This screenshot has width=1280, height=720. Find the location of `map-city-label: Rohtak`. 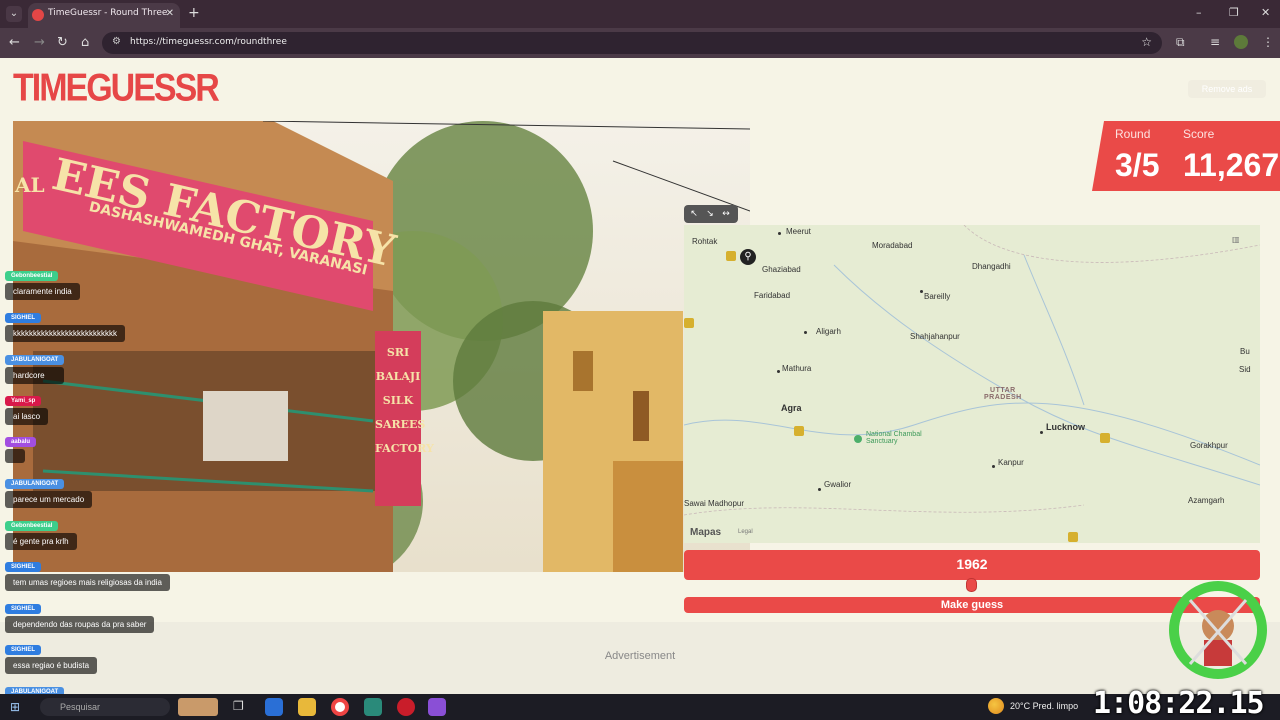

map-city-label: Rohtak is located at coordinates (705, 241).